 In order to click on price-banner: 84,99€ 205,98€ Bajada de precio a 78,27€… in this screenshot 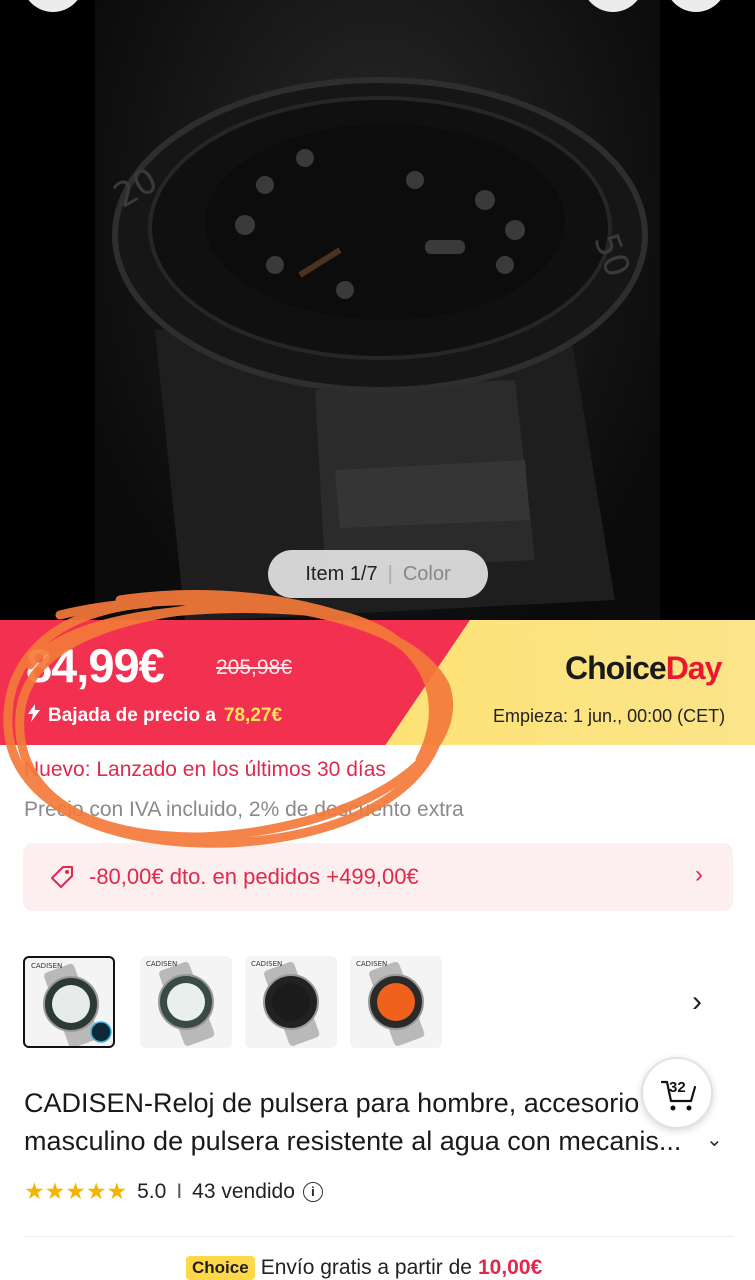, I will do `click(377, 682)`.